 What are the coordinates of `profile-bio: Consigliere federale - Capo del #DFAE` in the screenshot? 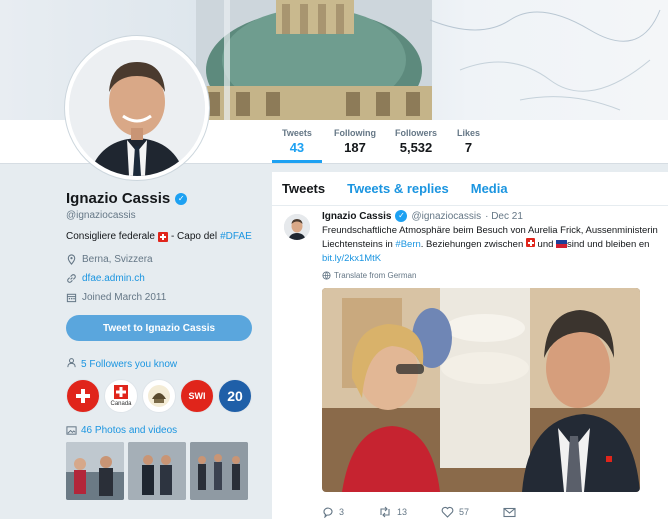 It's located at (159, 236).